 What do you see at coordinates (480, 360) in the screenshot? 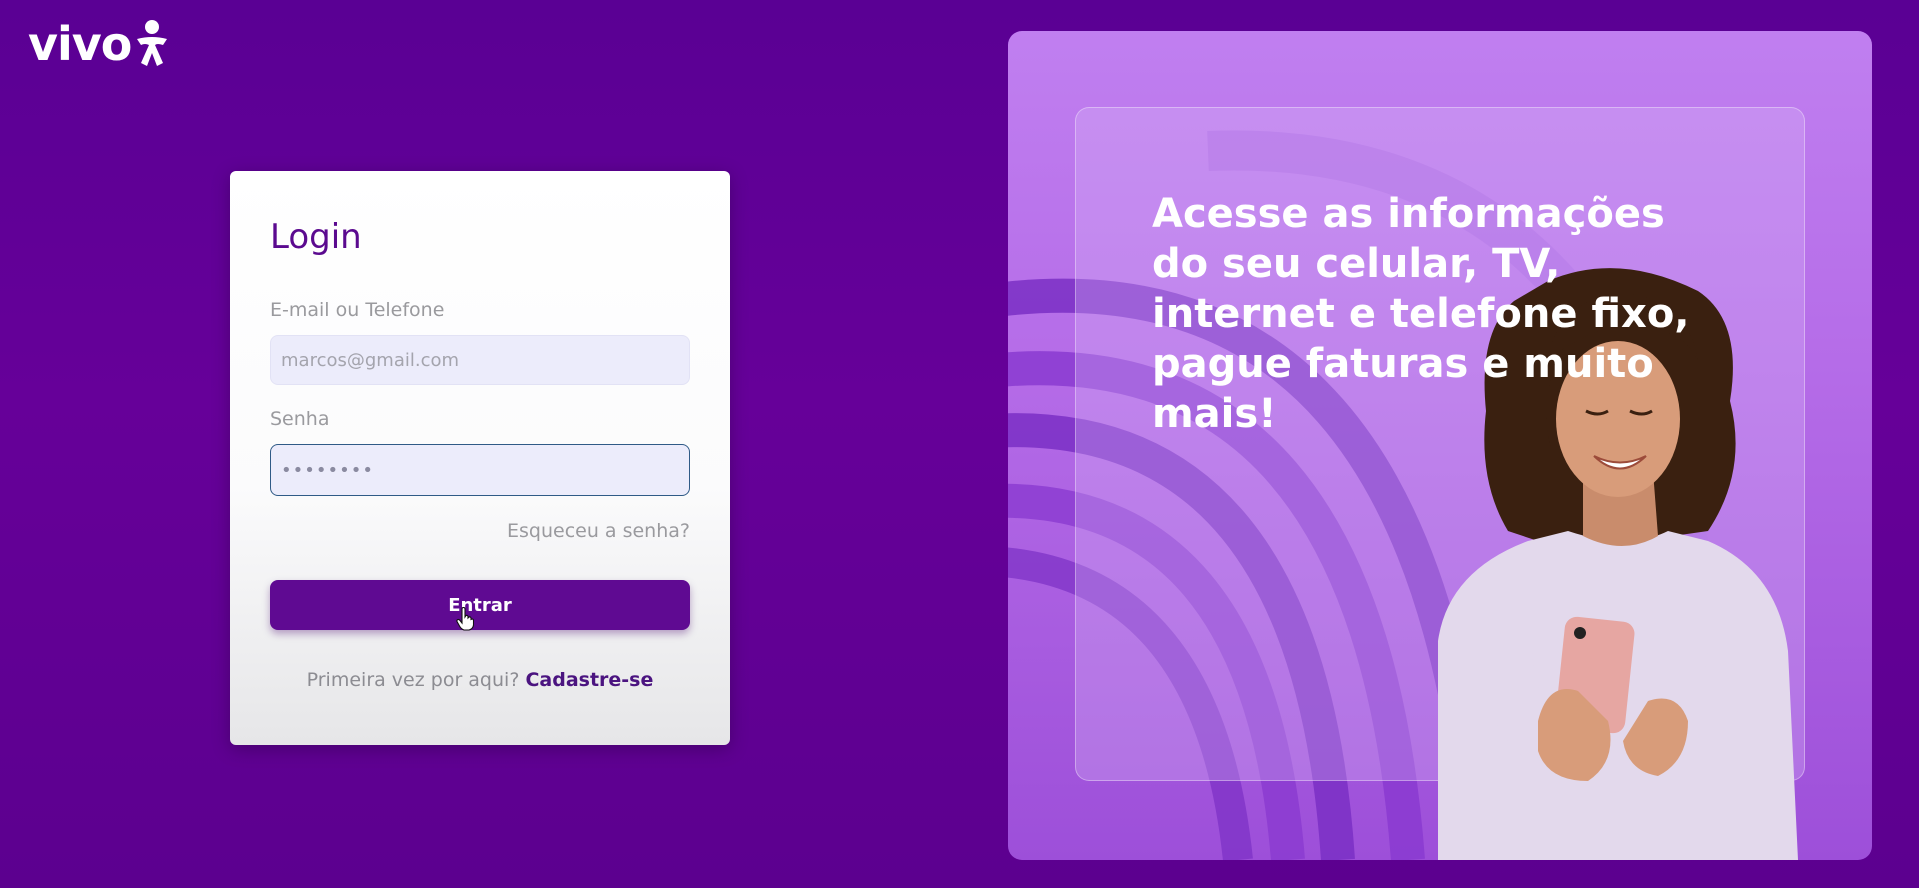
I see `email-field` at bounding box center [480, 360].